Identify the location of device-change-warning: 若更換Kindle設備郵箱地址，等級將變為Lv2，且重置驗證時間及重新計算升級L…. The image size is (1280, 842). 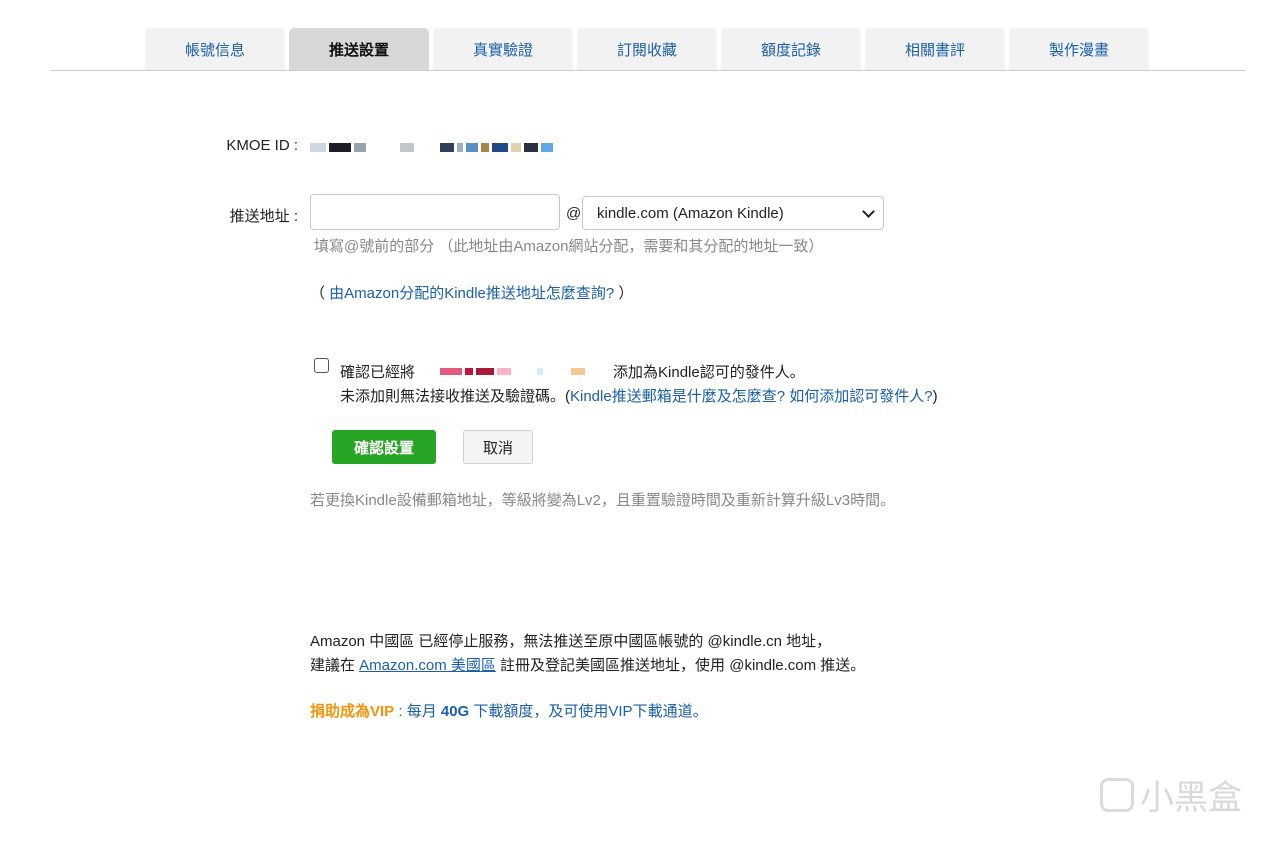
(603, 500).